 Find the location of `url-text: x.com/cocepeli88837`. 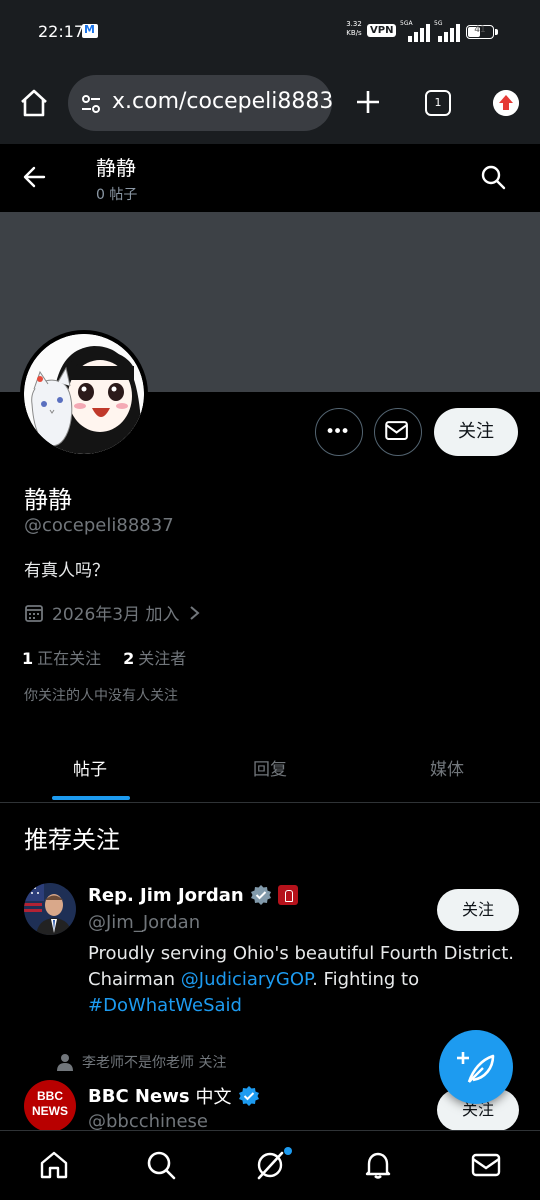

url-text: x.com/cocepeli88837 is located at coordinates (222, 101).